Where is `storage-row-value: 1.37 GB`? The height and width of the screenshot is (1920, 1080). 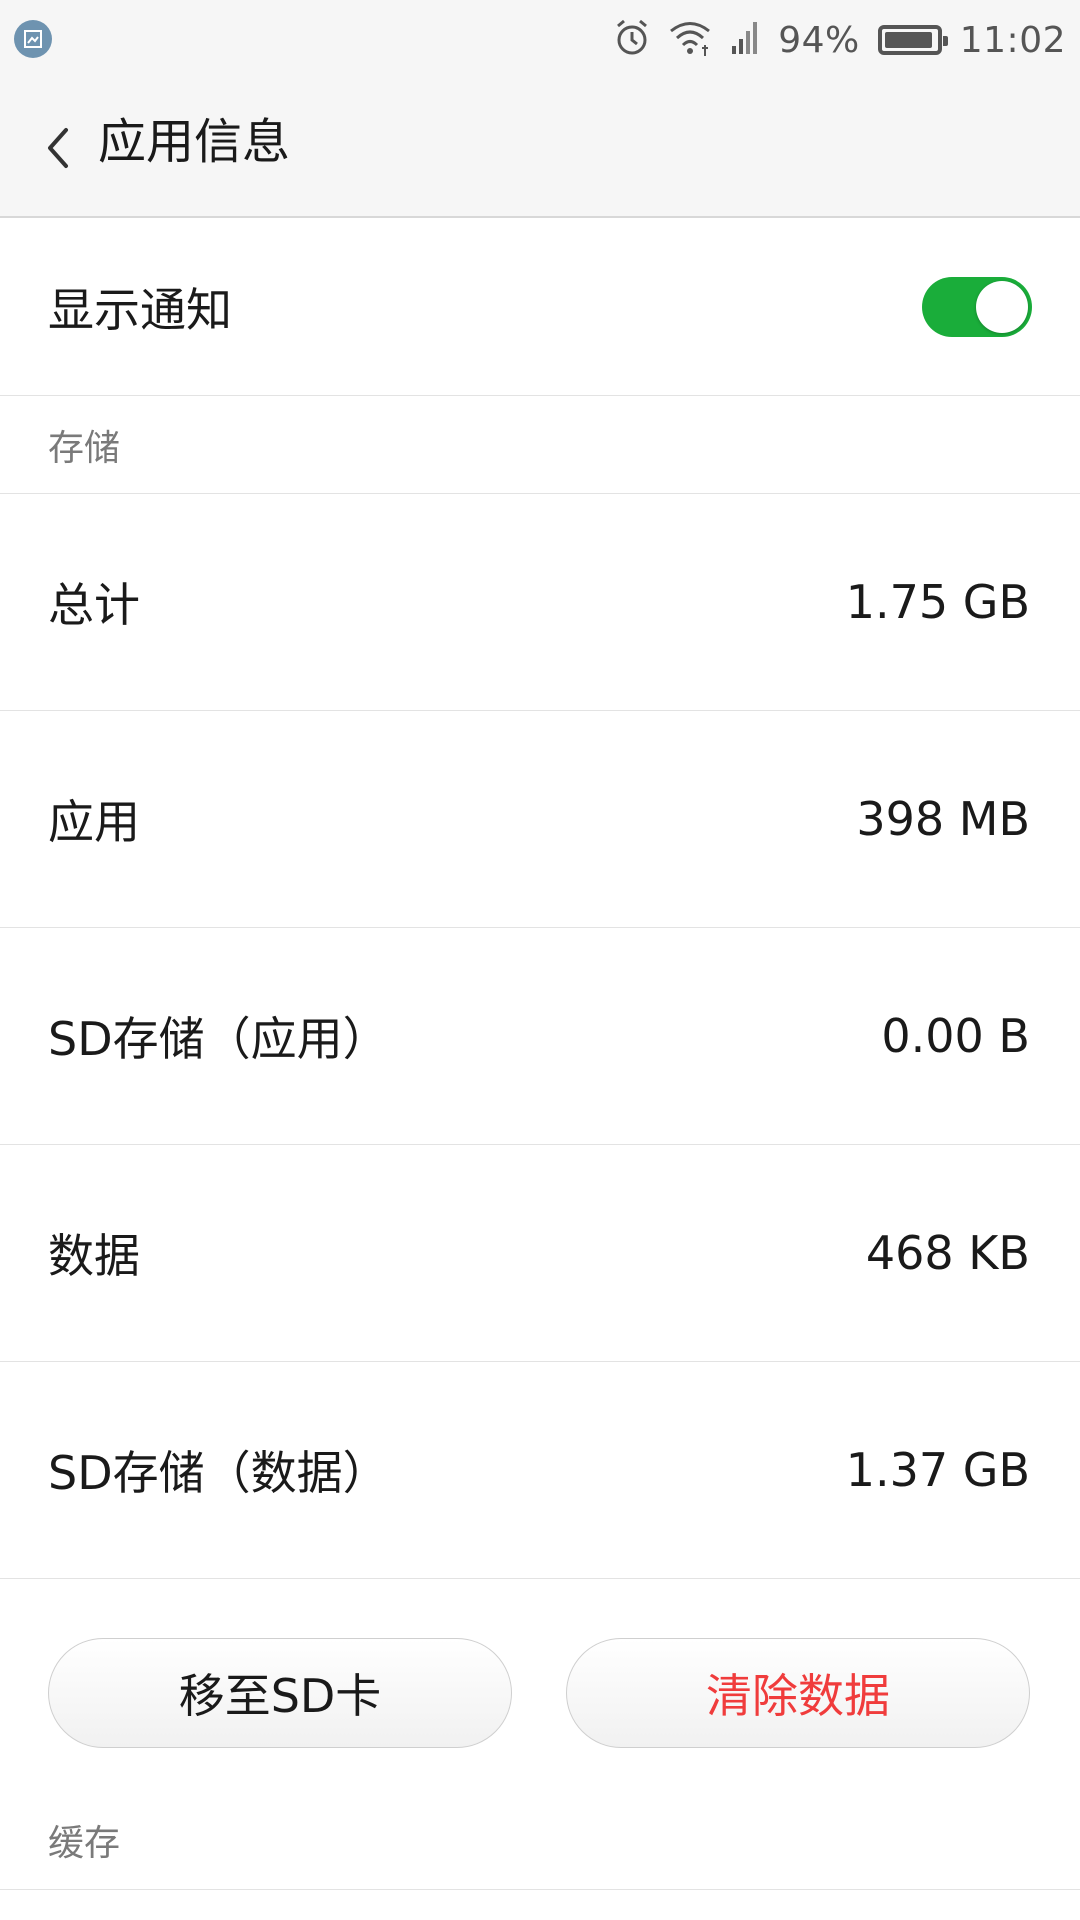 storage-row-value: 1.37 GB is located at coordinates (937, 1470).